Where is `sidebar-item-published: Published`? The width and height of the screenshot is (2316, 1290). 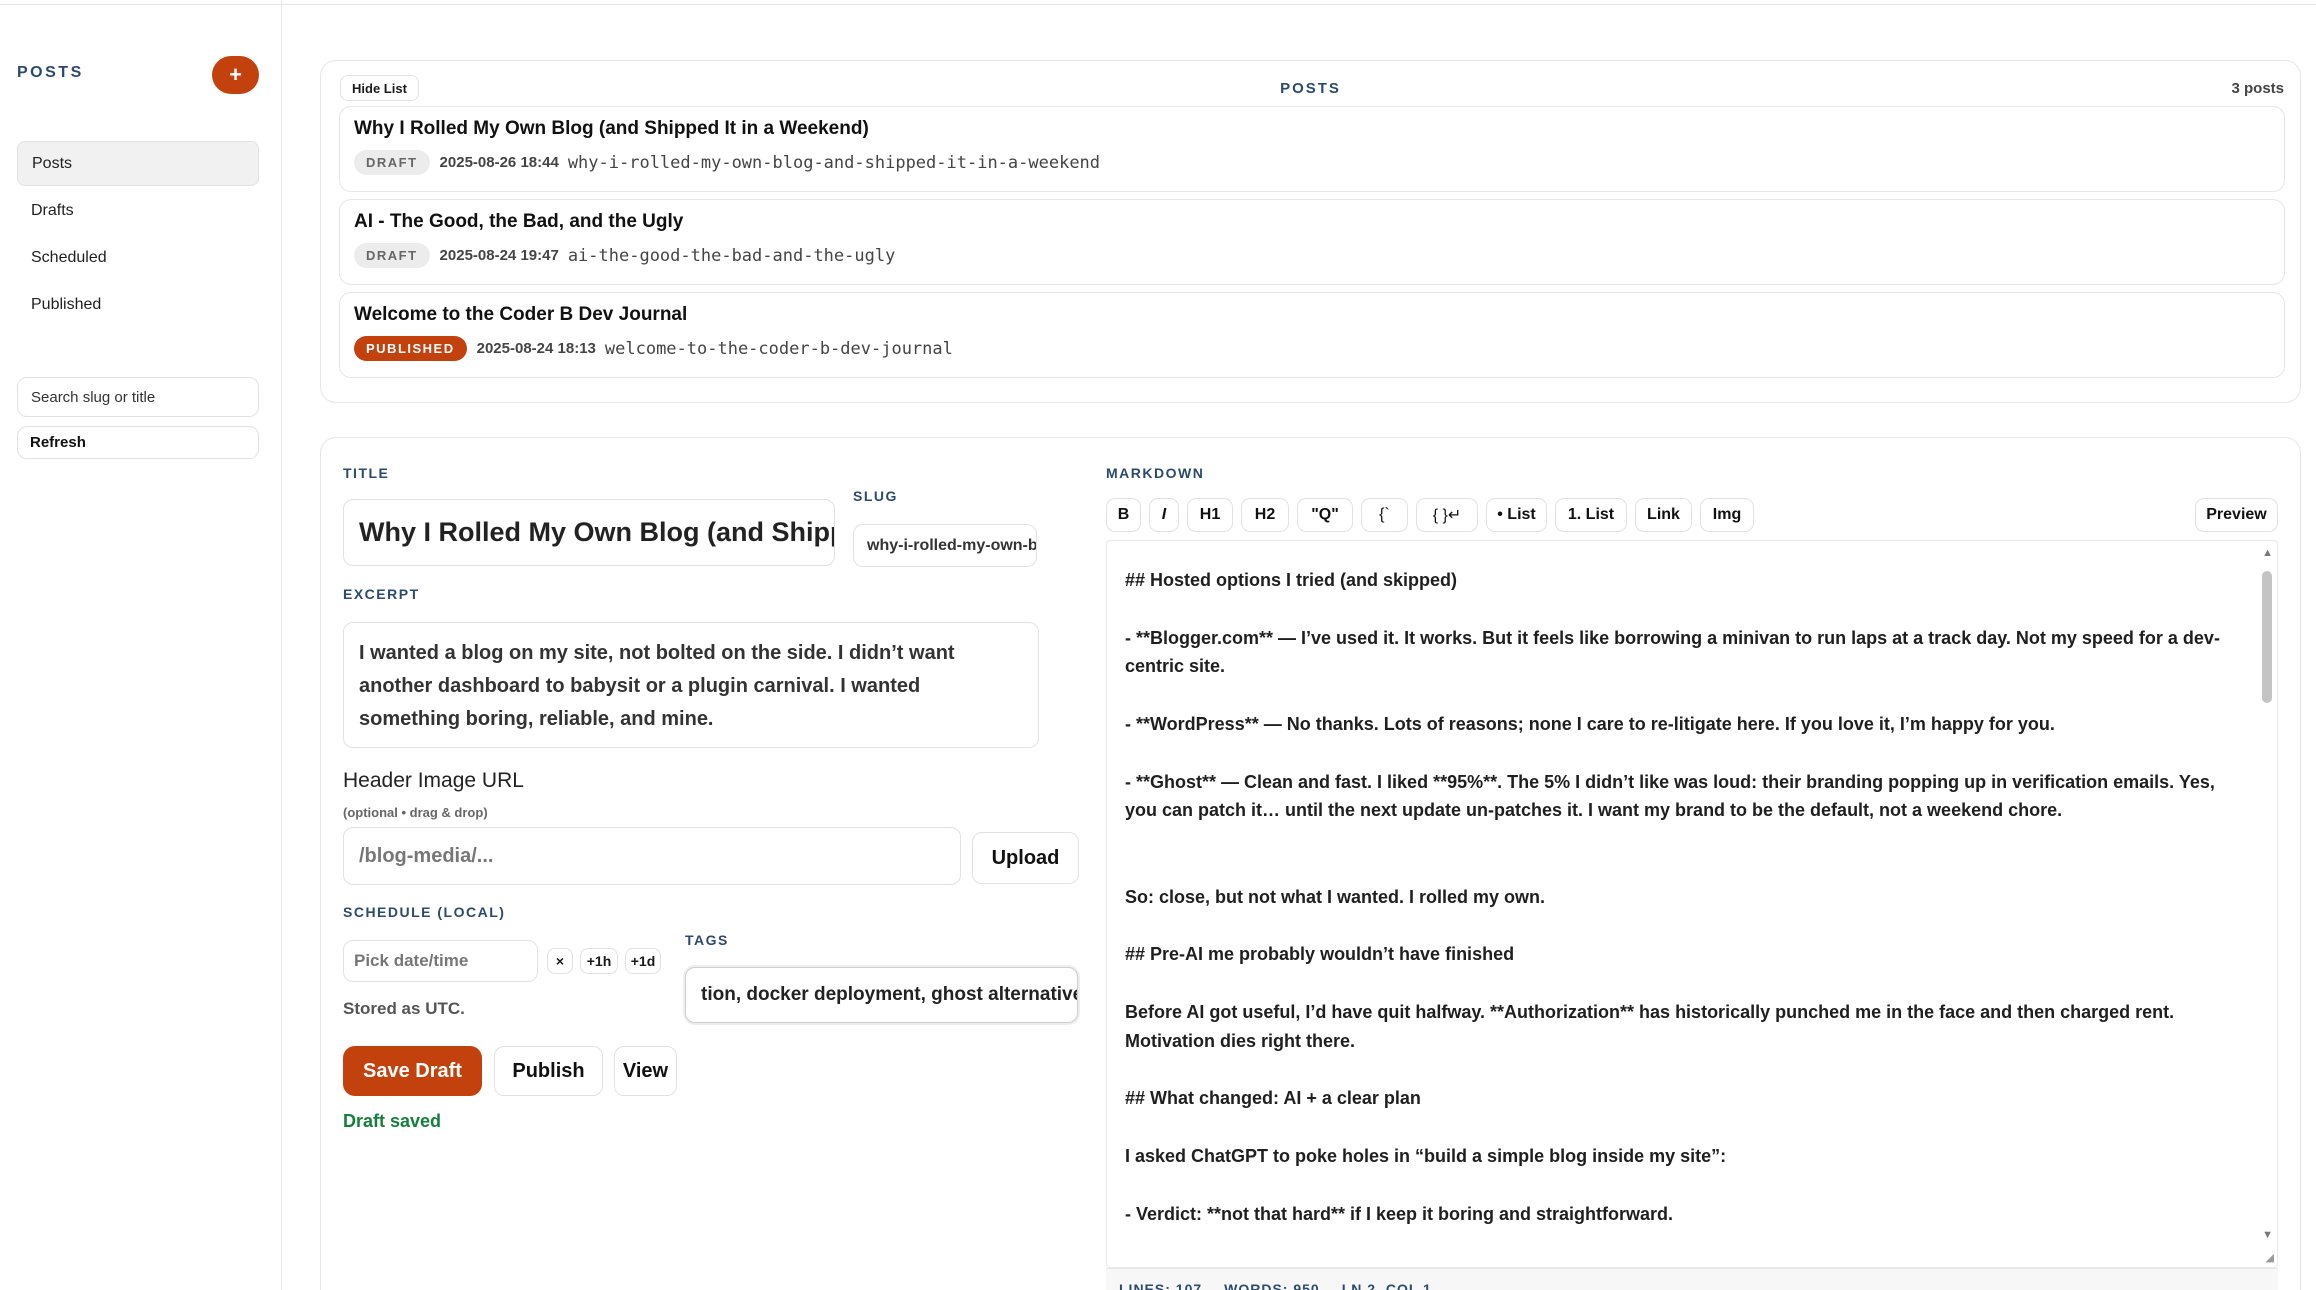
sidebar-item-published: Published is located at coordinates (138, 304).